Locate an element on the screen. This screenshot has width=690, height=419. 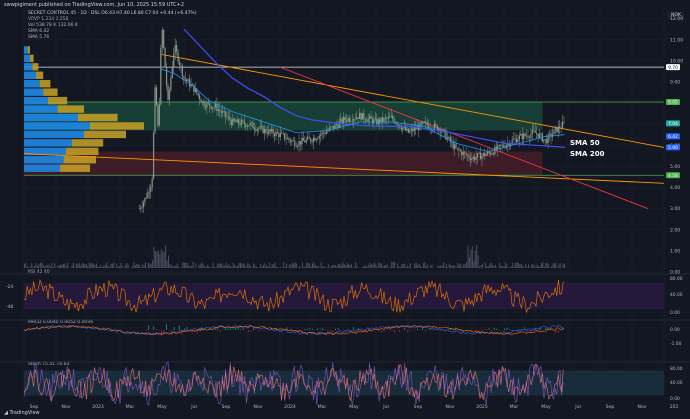
macd-line is located at coordinates (293, 330).